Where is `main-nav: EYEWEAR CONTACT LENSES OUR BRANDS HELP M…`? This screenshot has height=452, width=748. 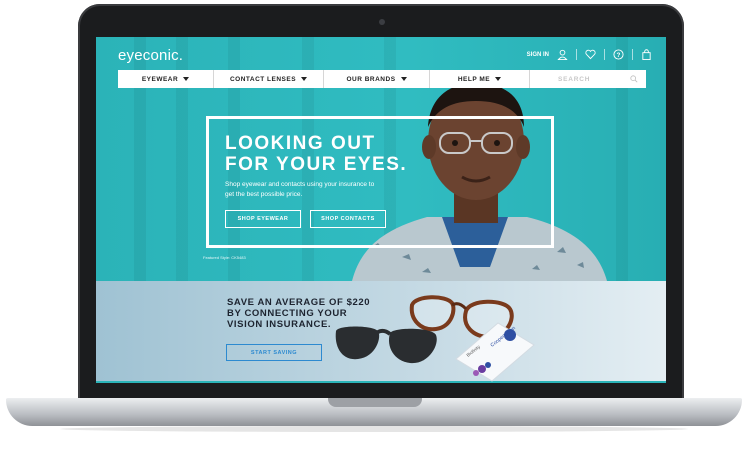
main-nav: EYEWEAR CONTACT LENSES OUR BRANDS HELP M… is located at coordinates (382, 79).